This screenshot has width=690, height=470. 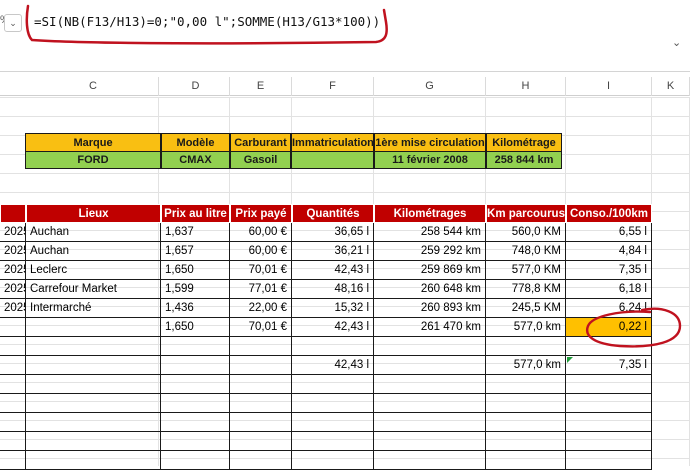 I want to click on table-cell-lieu: Leclerc, so click(x=93, y=270).